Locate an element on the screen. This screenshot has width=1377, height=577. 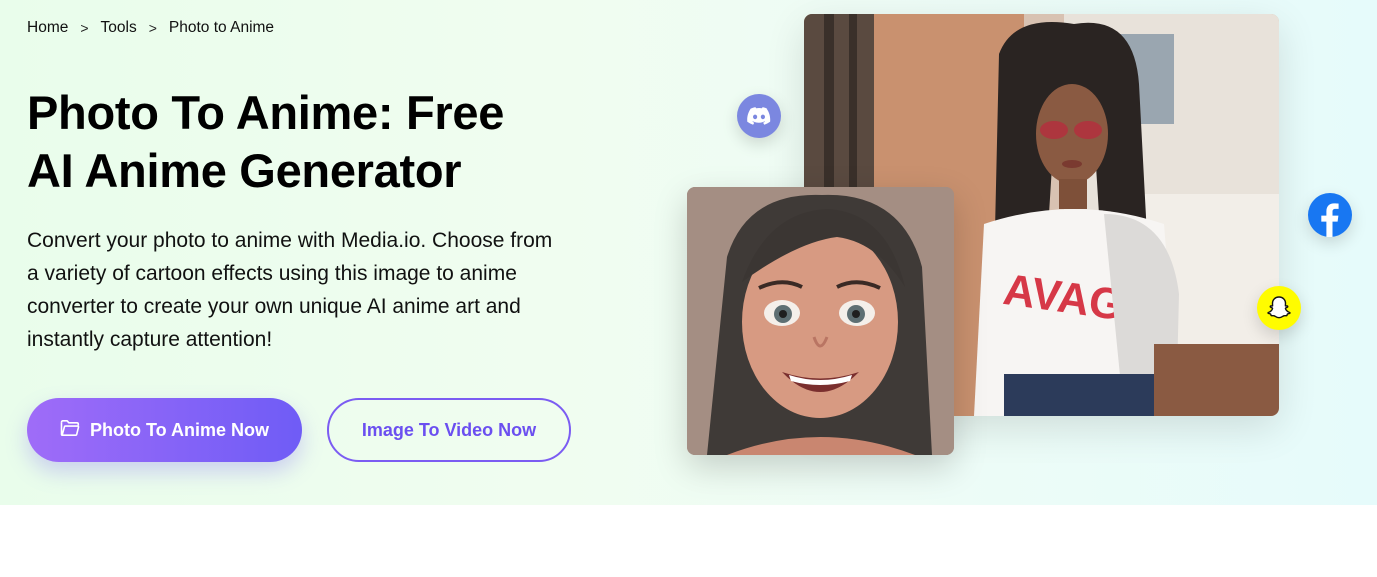
breadcrumb-tools-link: Tools is located at coordinates (119, 28).